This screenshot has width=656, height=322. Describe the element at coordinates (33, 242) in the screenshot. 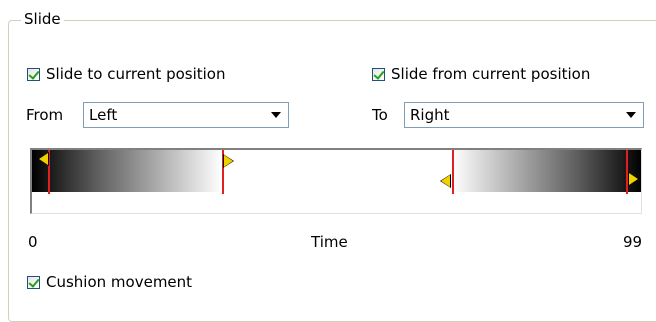

I see `time-min-label: 0` at that location.